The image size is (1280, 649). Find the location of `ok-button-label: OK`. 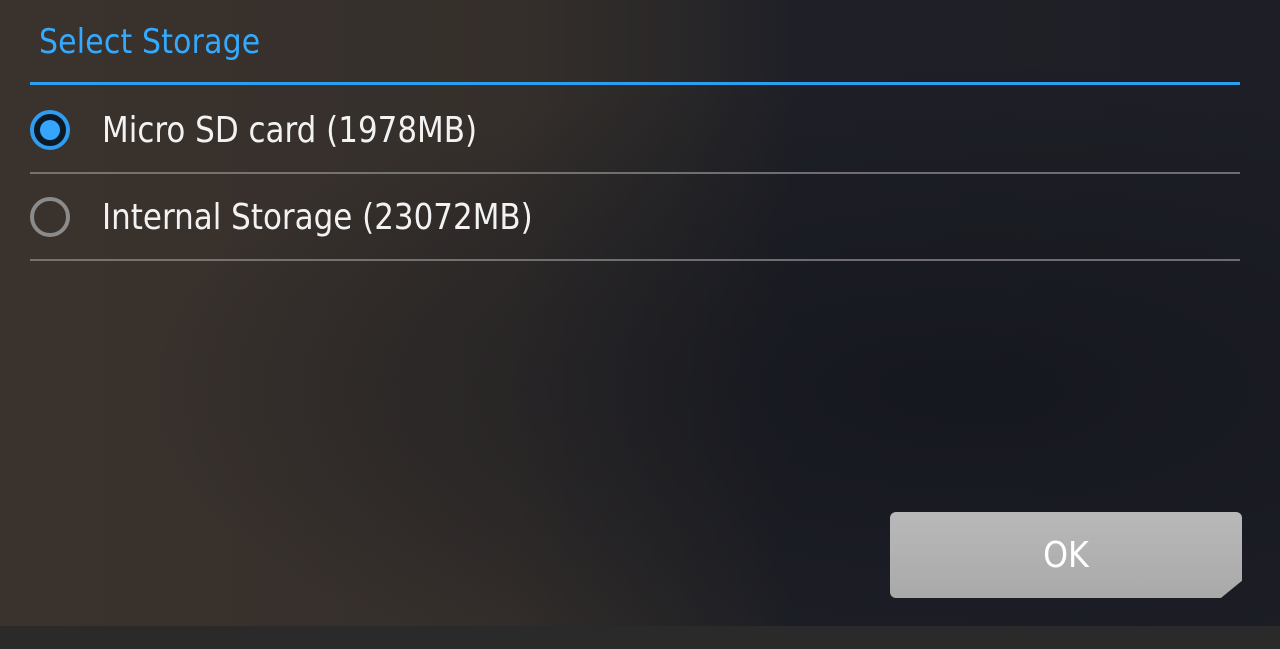

ok-button-label: OK is located at coordinates (1066, 555).